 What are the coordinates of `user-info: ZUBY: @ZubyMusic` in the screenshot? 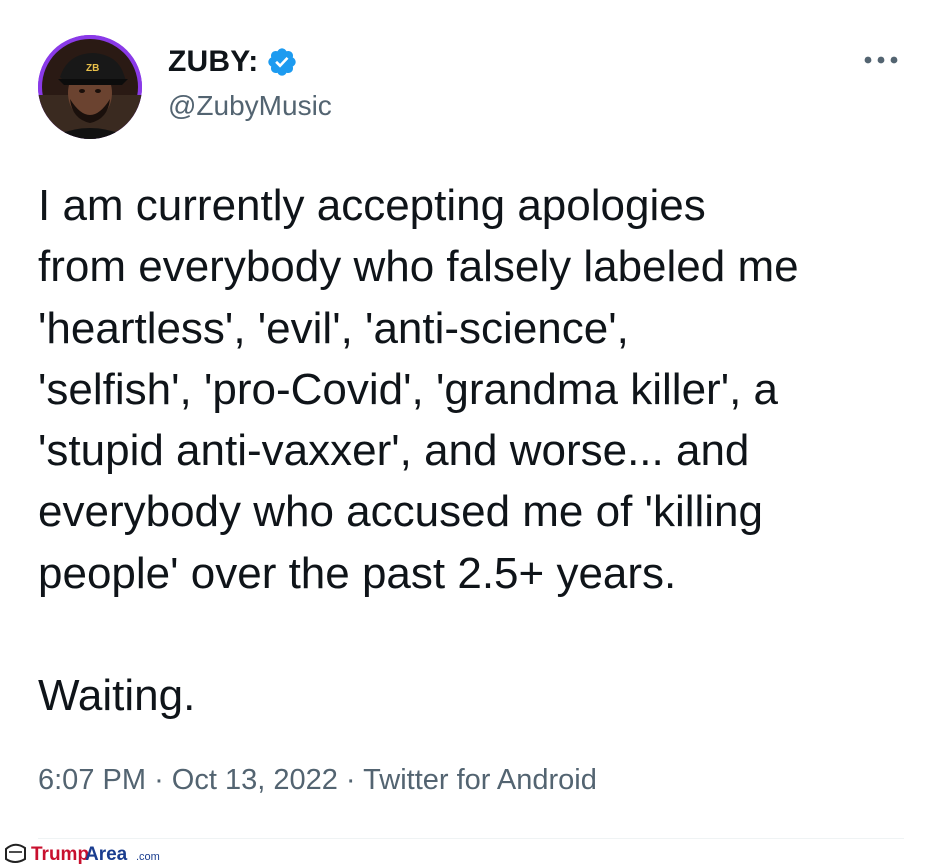 It's located at (468, 87).